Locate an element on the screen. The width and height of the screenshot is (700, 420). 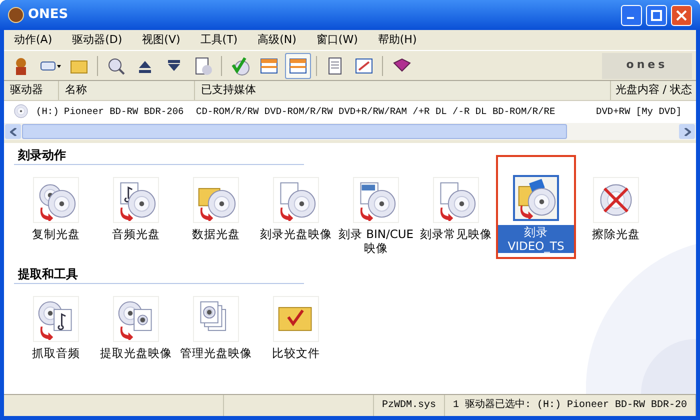
table-cell-text: Pioneer BD-RW BDR-206 is located at coordinates (124, 111).